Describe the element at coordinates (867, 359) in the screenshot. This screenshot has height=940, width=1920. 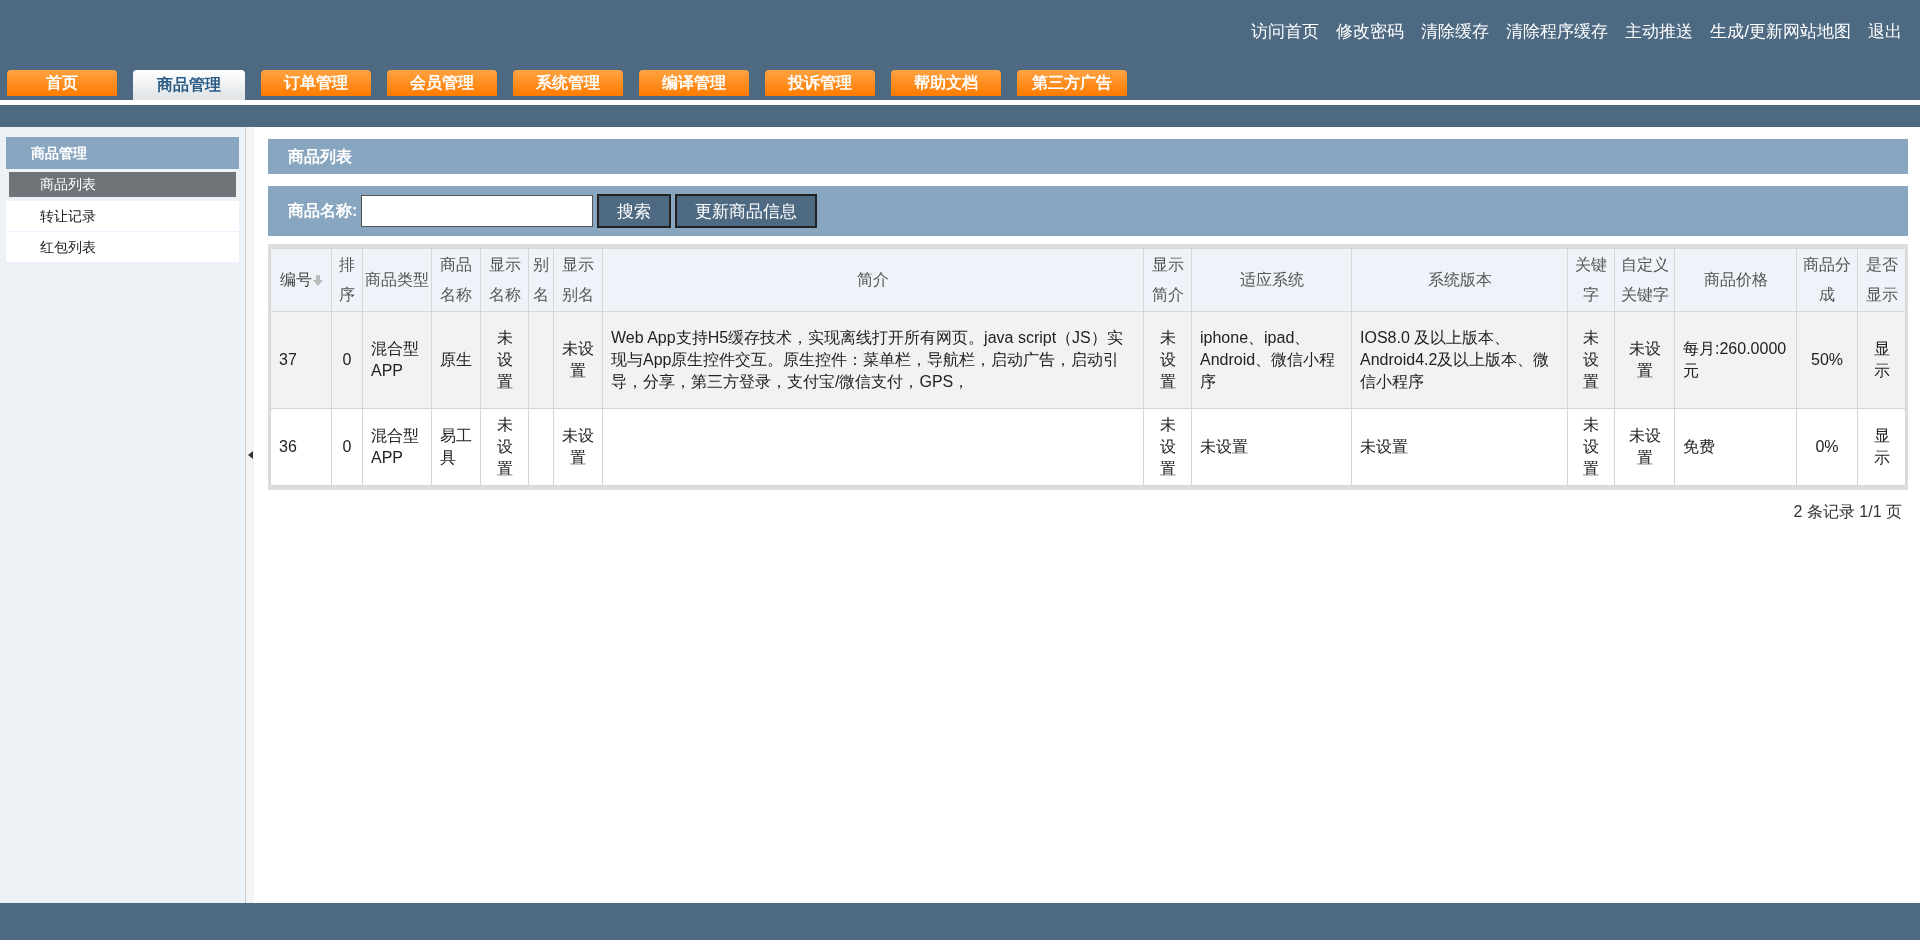
I see `table-cell: Web App支持H5缓存技术，实现离线打开所有网页。java script（JS）实现与App原生控件交互。原生控件：菜单栏，导航栏，启动广告，启动引导，分享，第三方登录，支付宝/微信支付，GPS，` at that location.